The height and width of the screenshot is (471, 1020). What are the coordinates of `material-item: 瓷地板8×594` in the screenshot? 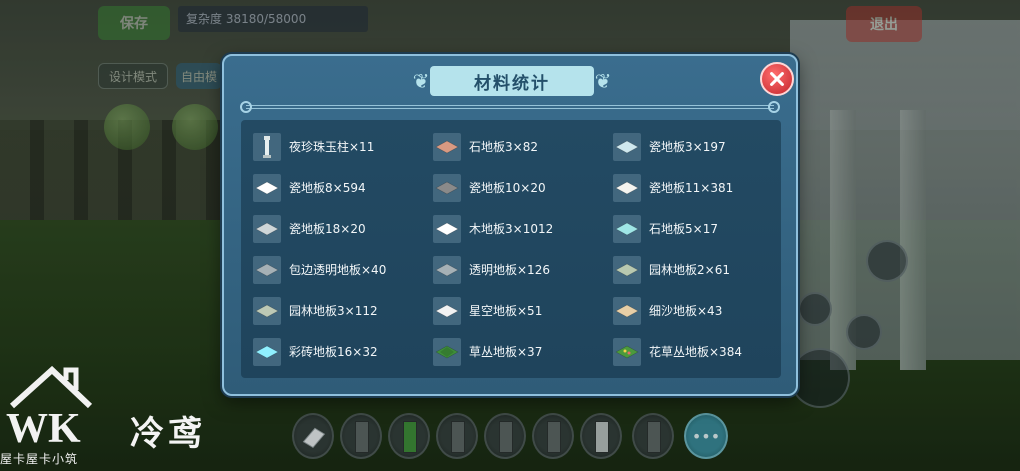 It's located at (343, 187).